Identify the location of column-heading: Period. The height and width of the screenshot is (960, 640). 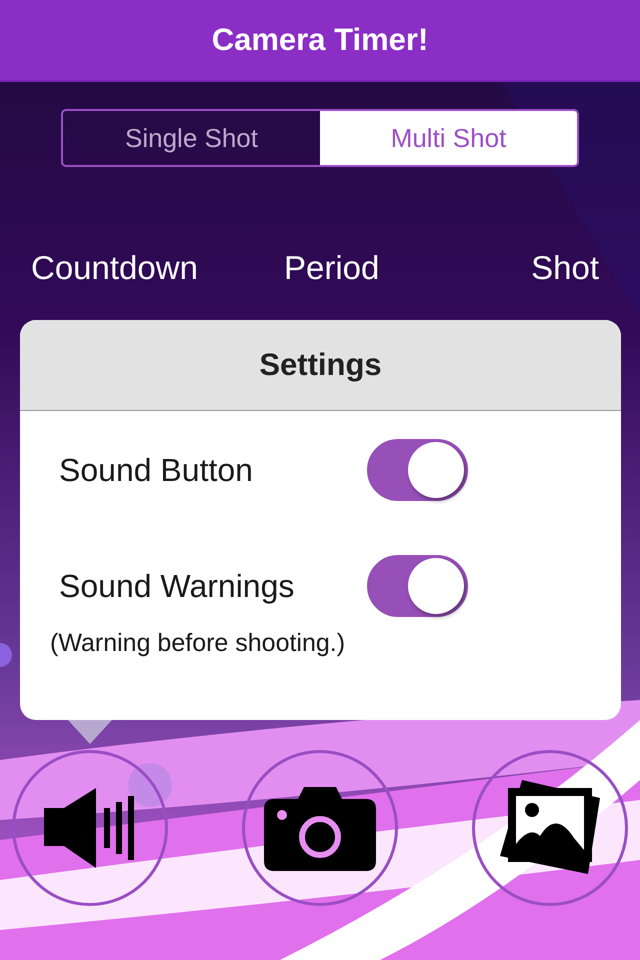
(332, 268).